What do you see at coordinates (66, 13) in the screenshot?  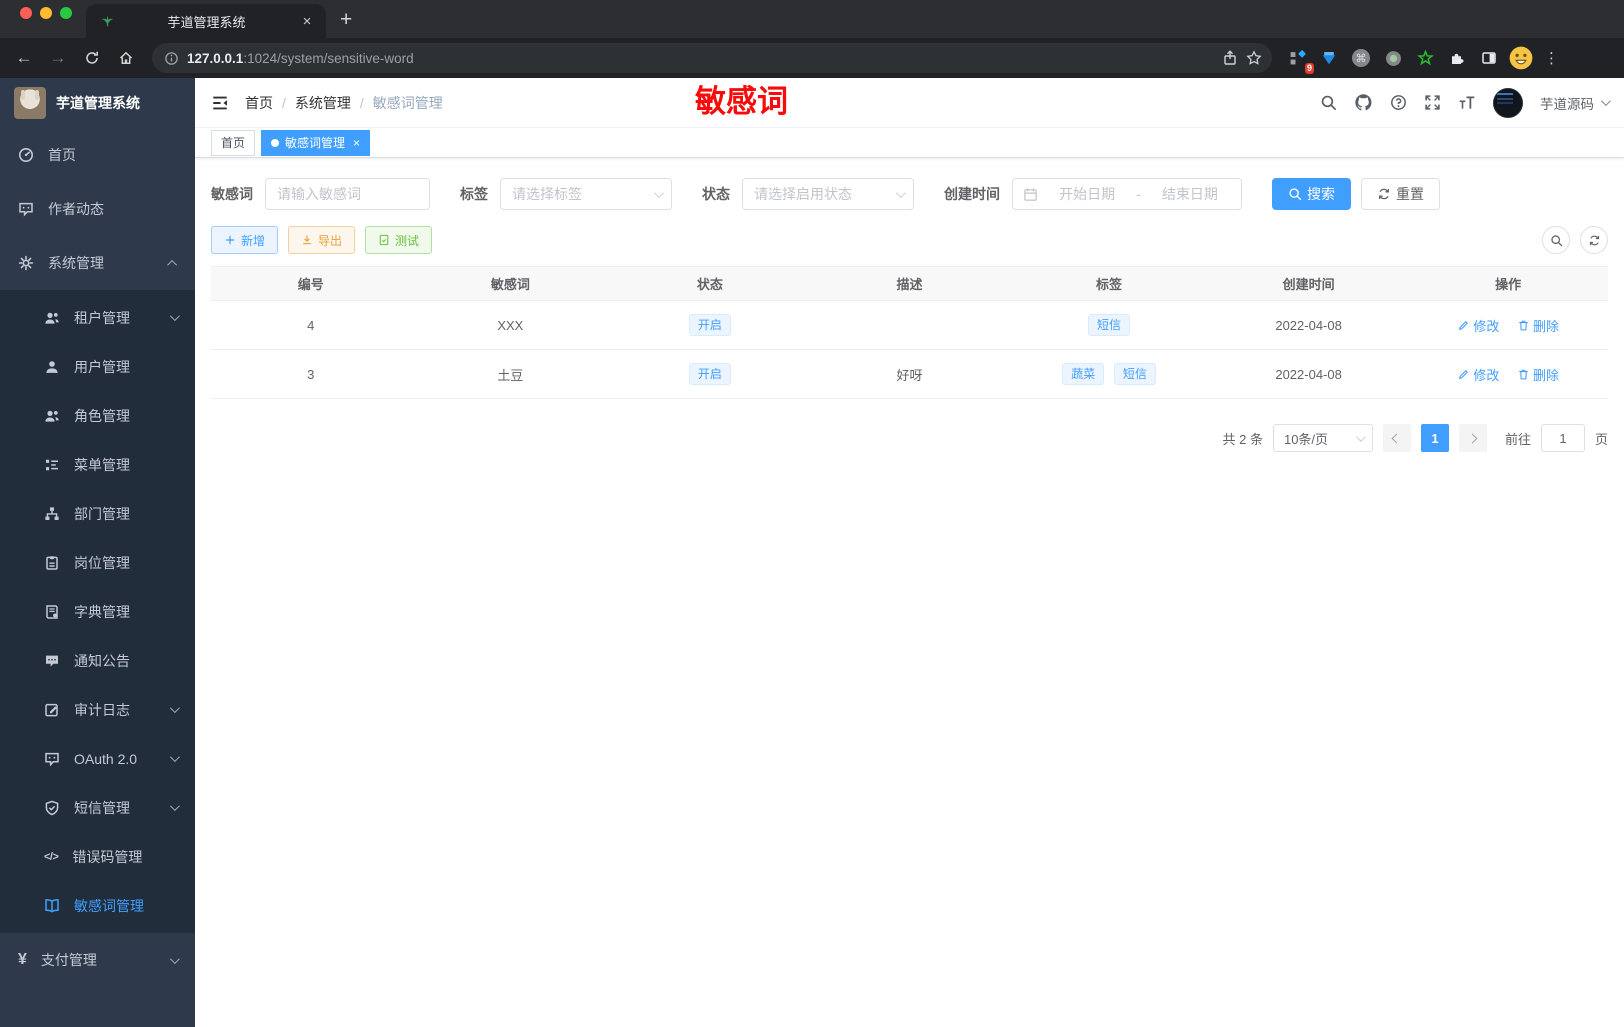 I see `window-zoom-button` at bounding box center [66, 13].